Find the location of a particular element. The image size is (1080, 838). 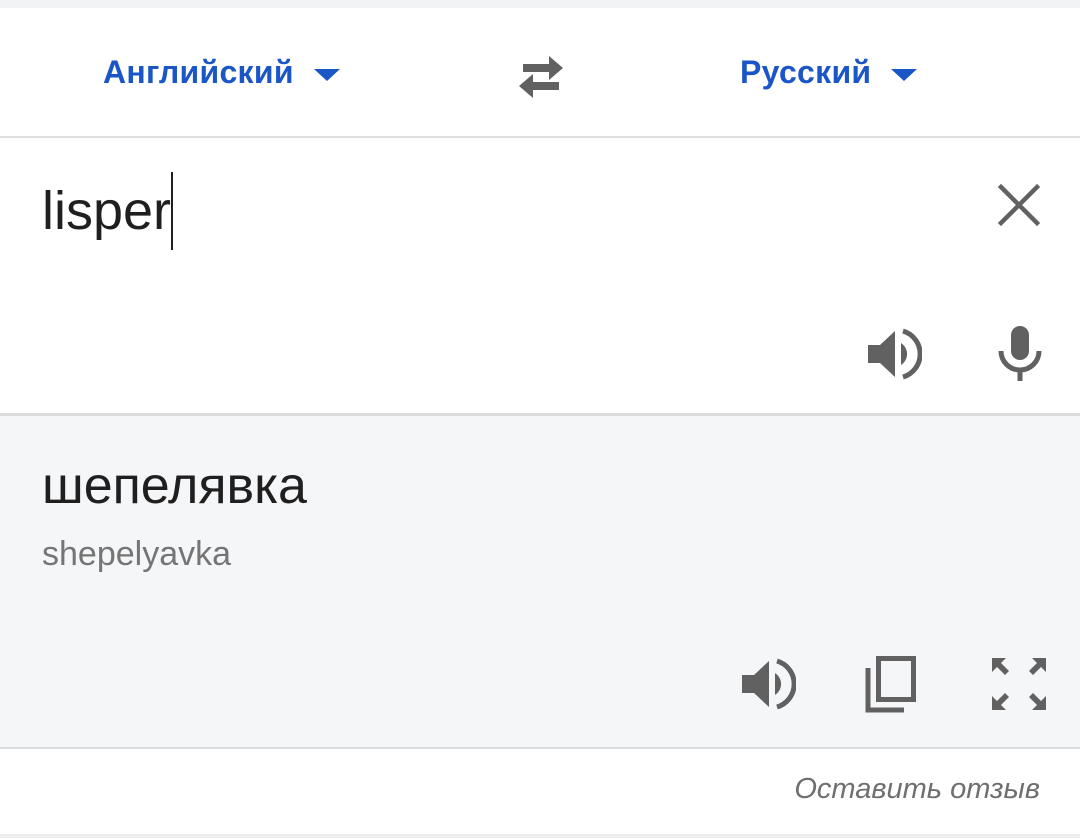

listen-source-button is located at coordinates (892, 354).